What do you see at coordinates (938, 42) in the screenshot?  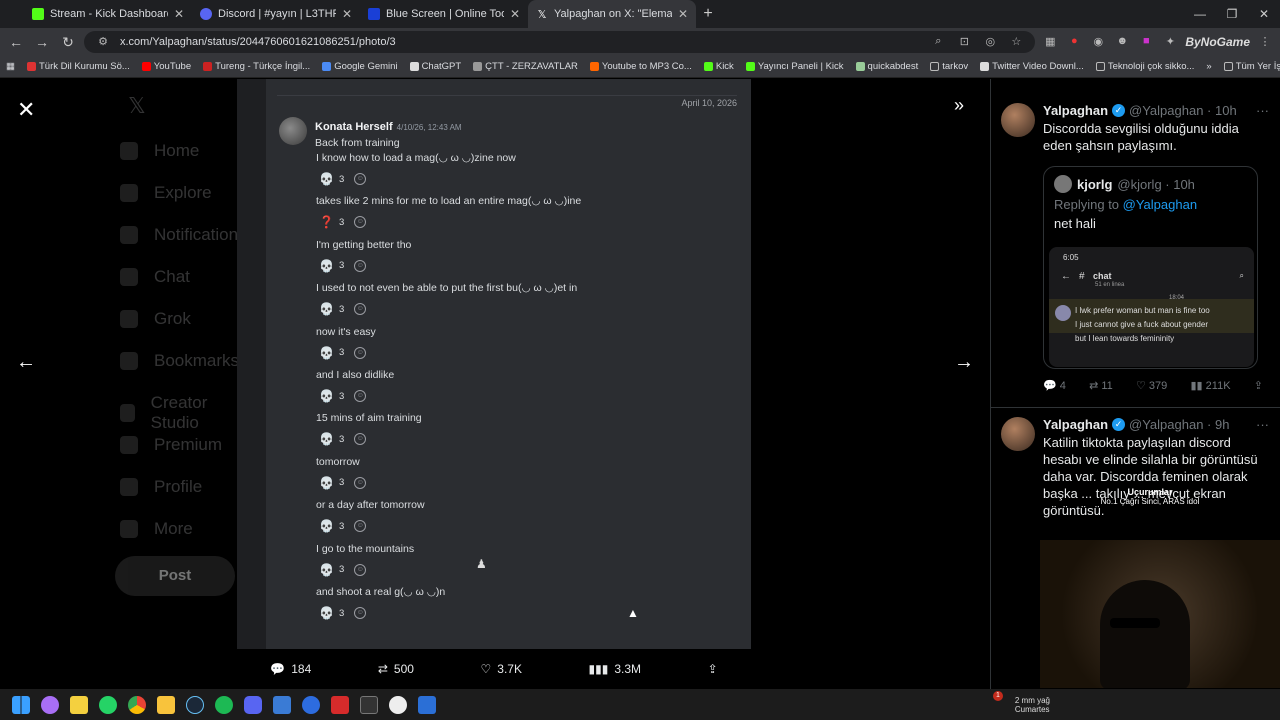 I see `zoom-icon: ⌕` at bounding box center [938, 42].